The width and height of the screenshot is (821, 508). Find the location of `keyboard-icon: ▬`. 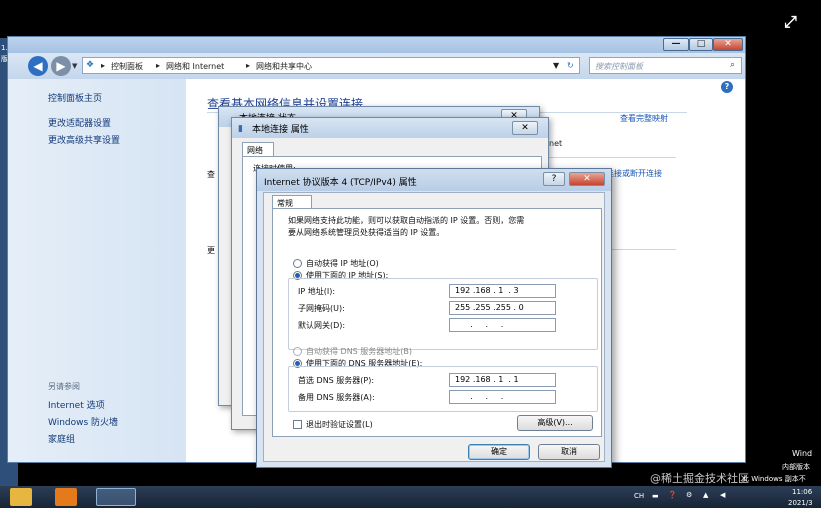

keyboard-icon: ▬ is located at coordinates (655, 496).